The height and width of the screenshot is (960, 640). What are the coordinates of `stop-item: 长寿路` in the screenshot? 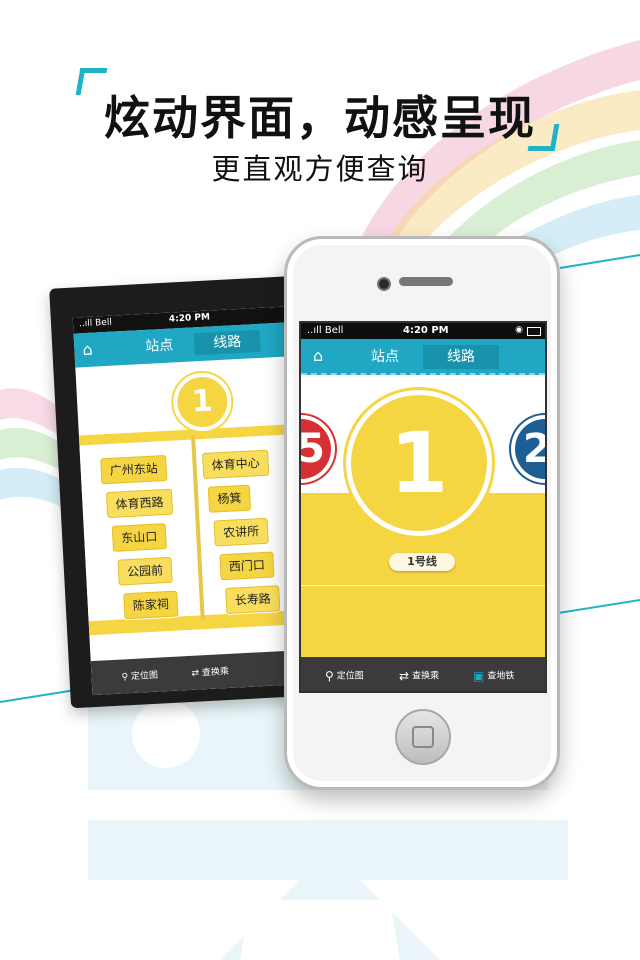 It's located at (253, 599).